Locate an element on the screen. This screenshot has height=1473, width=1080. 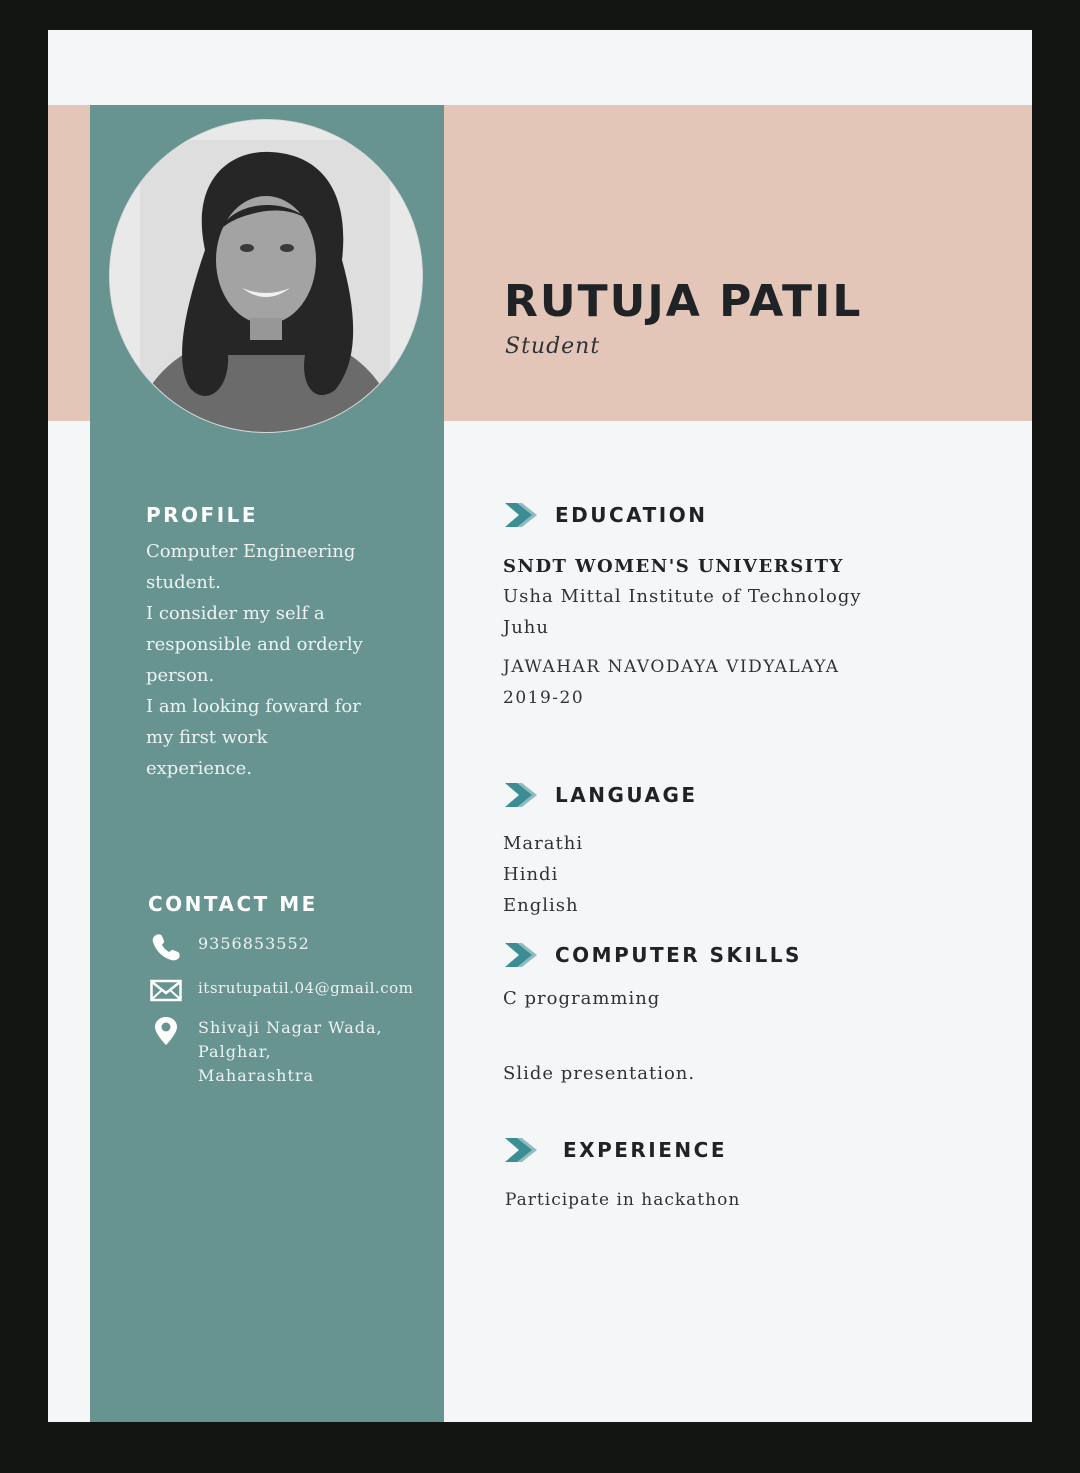
profile-line: student. is located at coordinates (183, 582).